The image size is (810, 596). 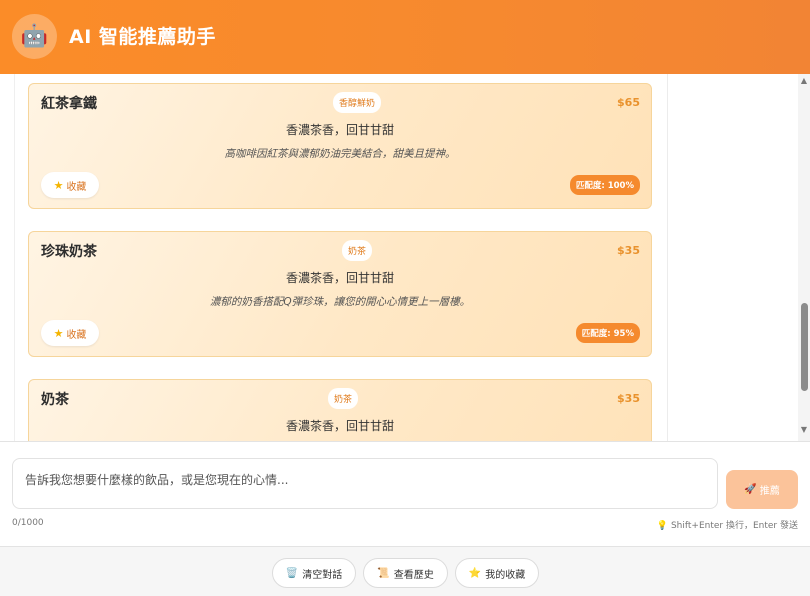 What do you see at coordinates (69, 252) in the screenshot?
I see `drink-name: 珍珠奶茶` at bounding box center [69, 252].